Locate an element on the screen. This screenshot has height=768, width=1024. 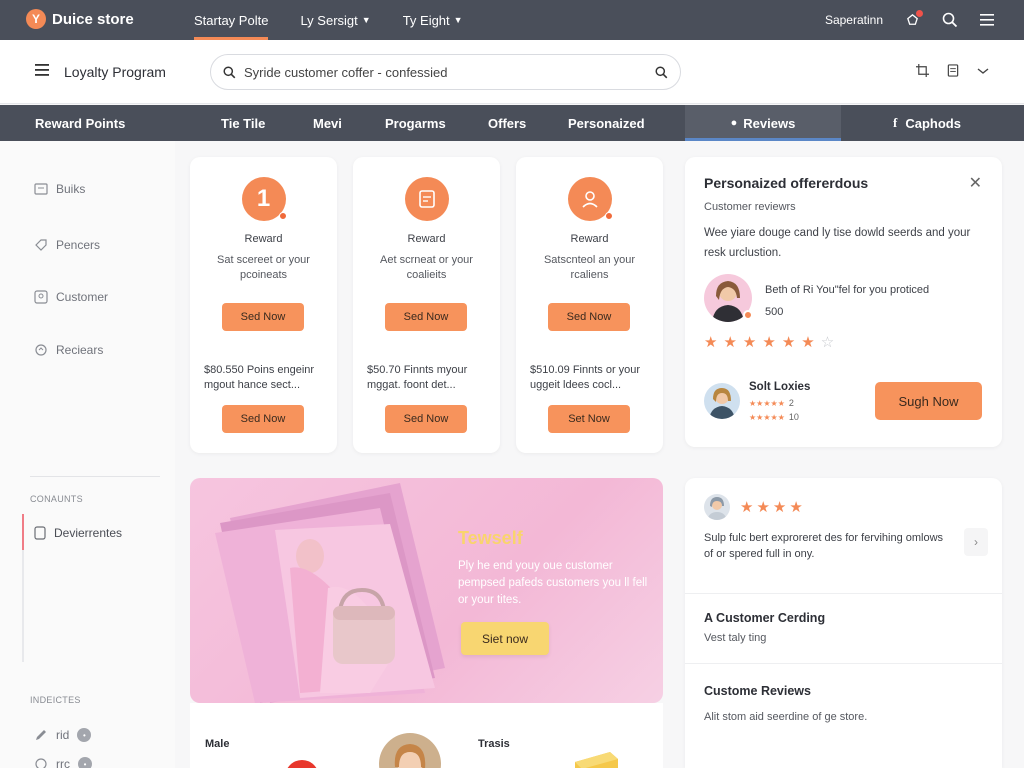
sidebar-item-rrc: rrc • is located at coordinates (63, 762).